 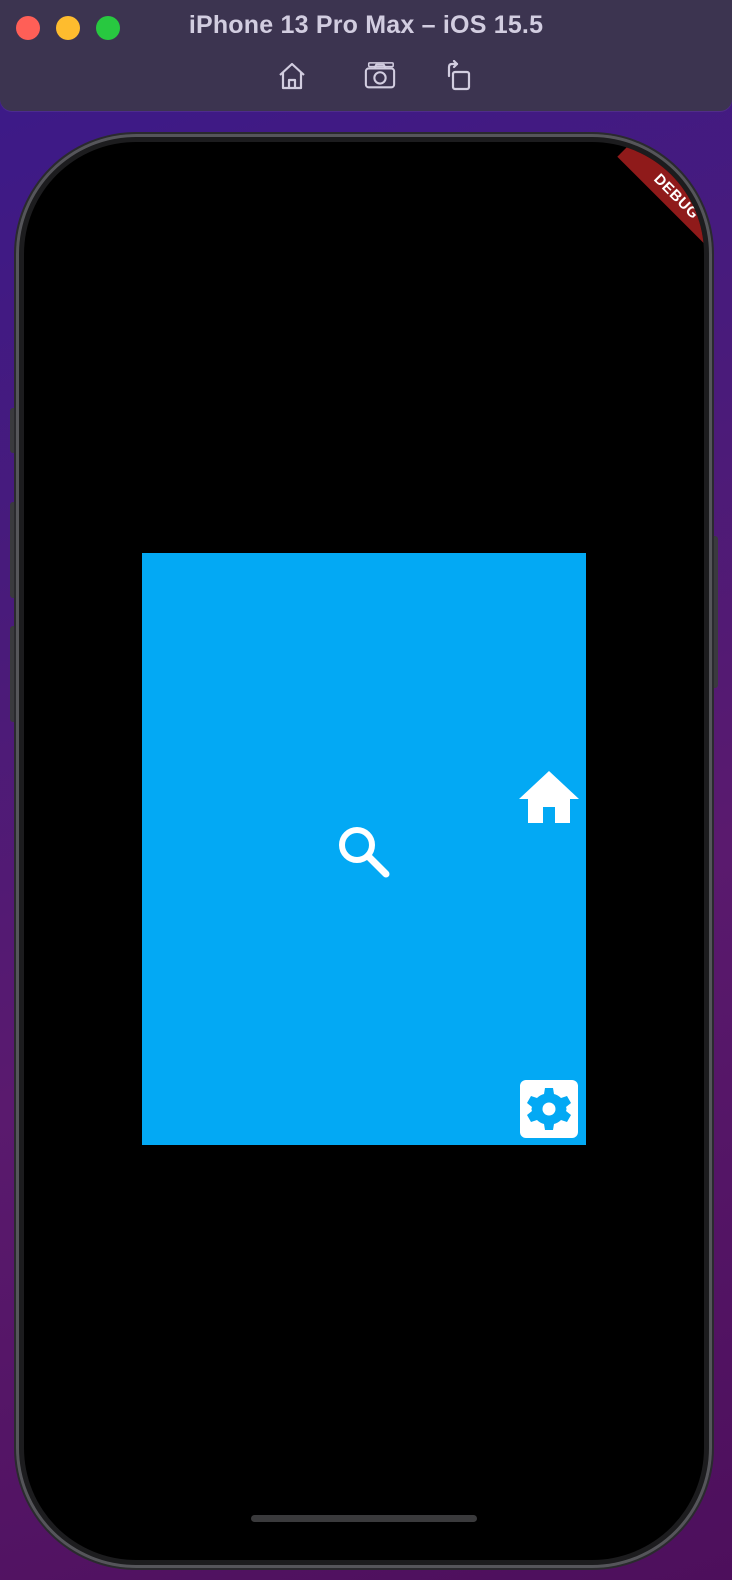 I want to click on screenshot-button, so click(x=380, y=76).